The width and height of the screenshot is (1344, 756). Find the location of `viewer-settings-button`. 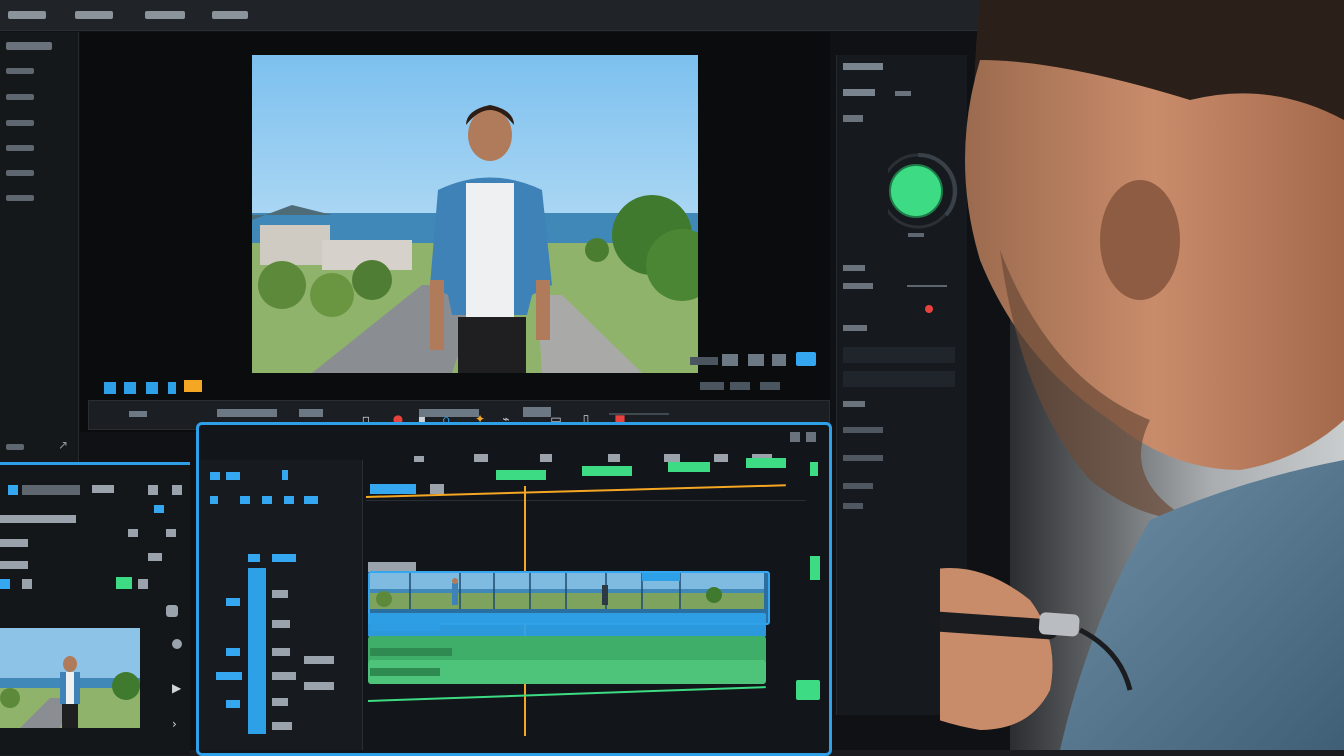

viewer-settings-button is located at coordinates (806, 359).